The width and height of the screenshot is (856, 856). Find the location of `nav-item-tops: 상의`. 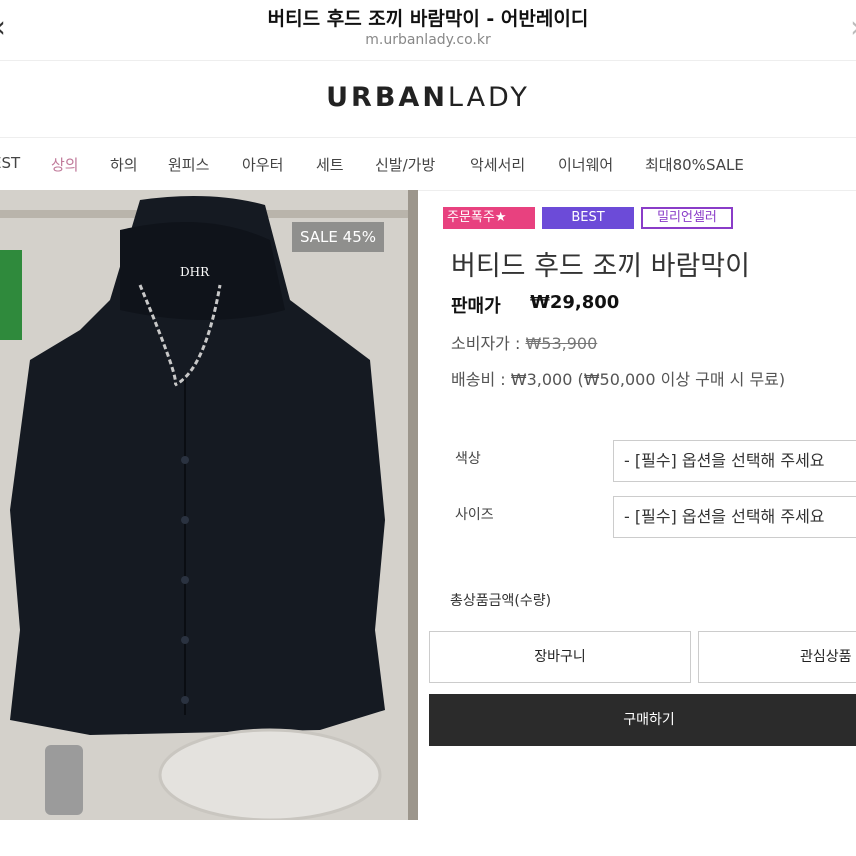

nav-item-tops: 상의 is located at coordinates (65, 164).